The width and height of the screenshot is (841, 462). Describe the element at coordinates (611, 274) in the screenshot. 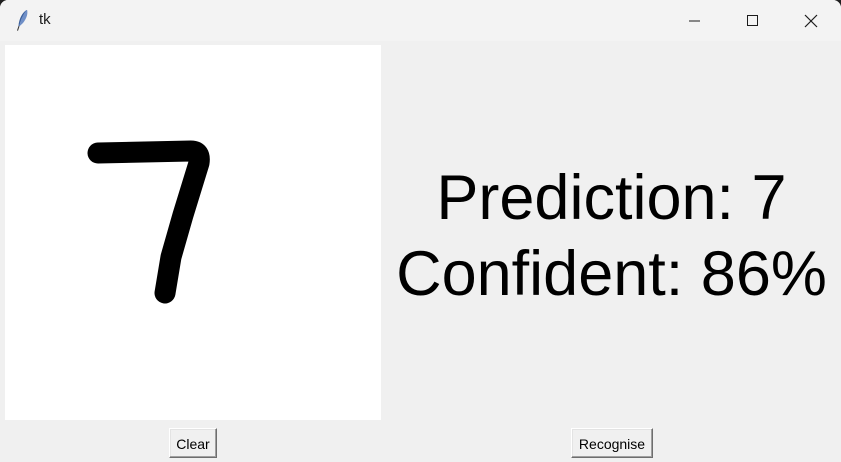

I see `confidence-label: Confident: 86%` at that location.